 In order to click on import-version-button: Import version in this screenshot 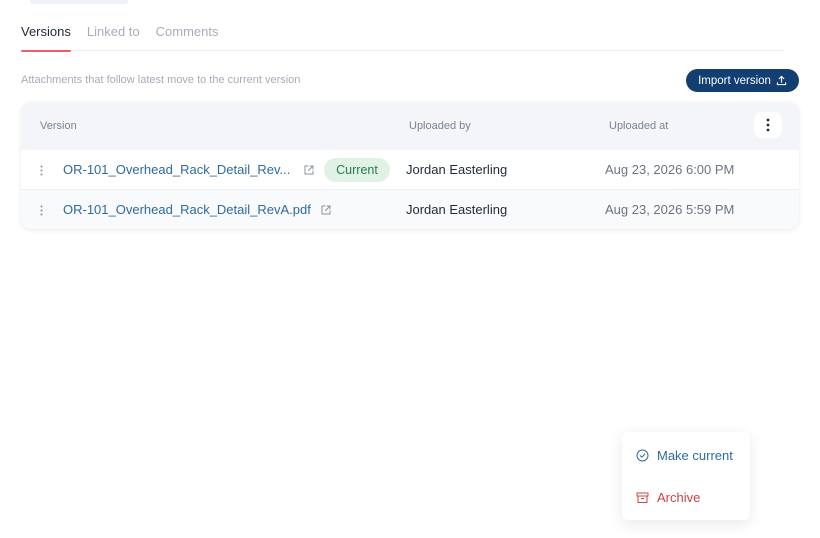, I will do `click(742, 80)`.